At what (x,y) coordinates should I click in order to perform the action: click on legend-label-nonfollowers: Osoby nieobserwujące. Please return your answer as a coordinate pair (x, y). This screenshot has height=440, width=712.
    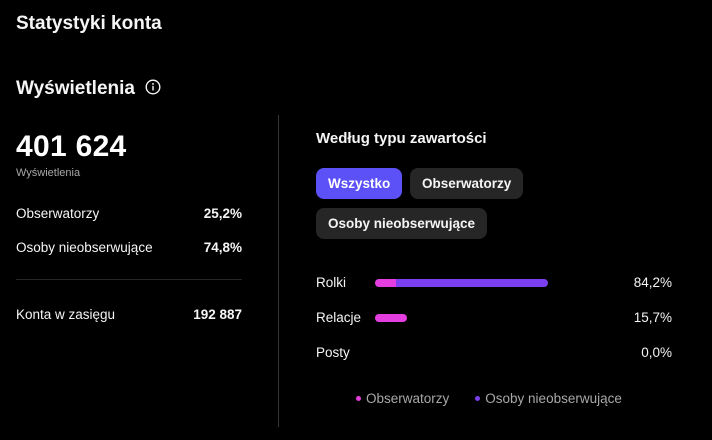
    Looking at the image, I should click on (553, 398).